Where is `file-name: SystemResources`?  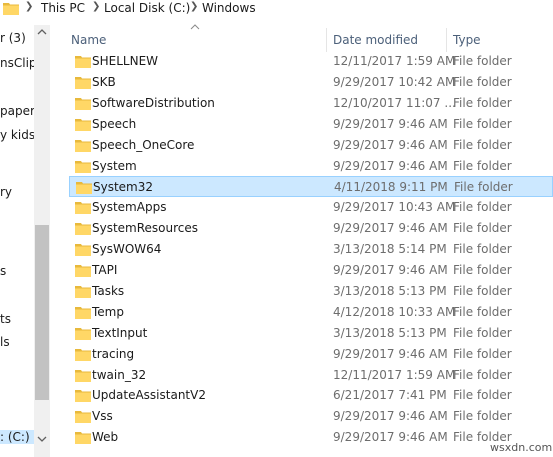 file-name: SystemResources is located at coordinates (145, 228).